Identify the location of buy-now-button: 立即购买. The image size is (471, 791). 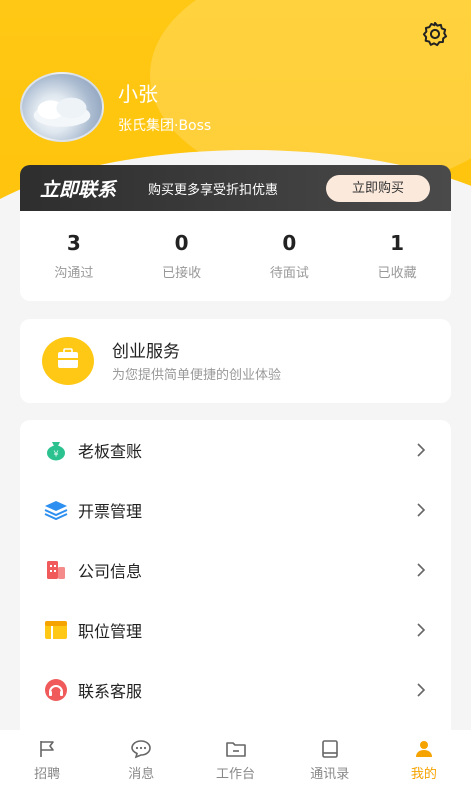
(378, 188).